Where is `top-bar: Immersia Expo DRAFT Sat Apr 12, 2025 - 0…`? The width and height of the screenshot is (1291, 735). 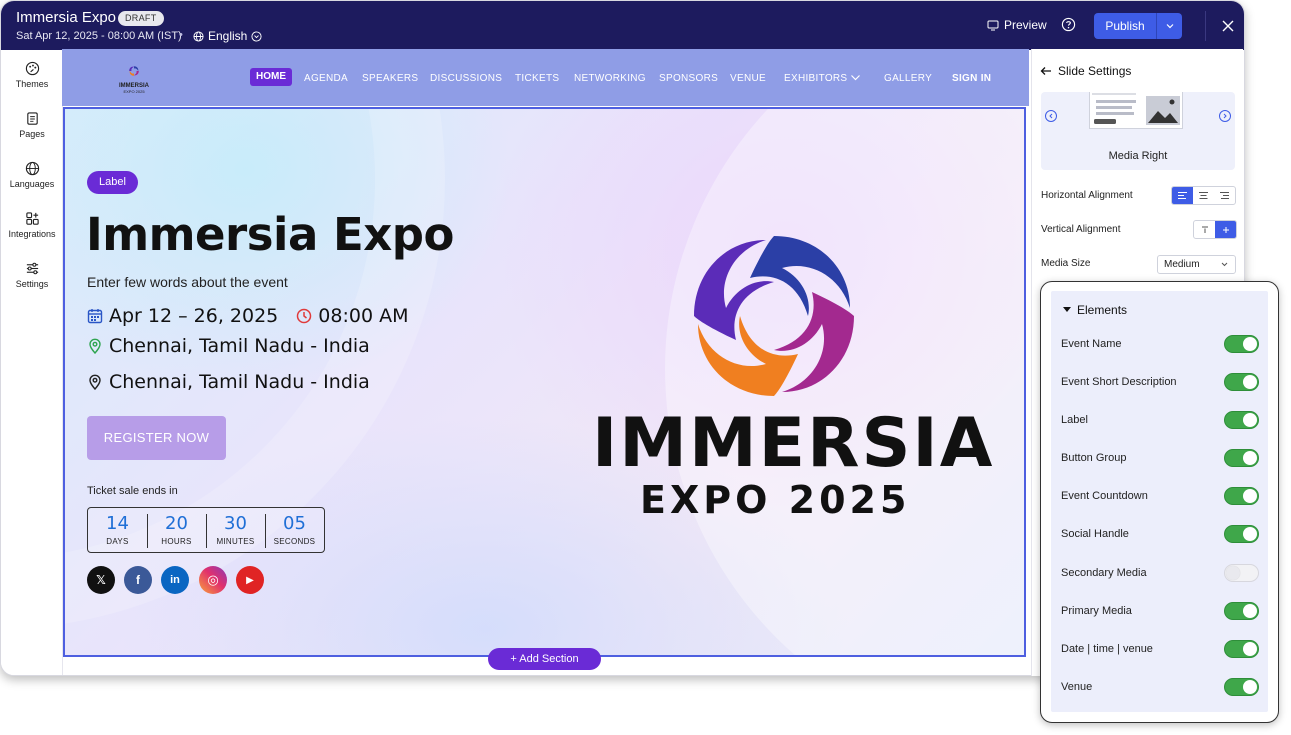
top-bar: Immersia Expo DRAFT Sat Apr 12, 2025 - 0… is located at coordinates (622, 25).